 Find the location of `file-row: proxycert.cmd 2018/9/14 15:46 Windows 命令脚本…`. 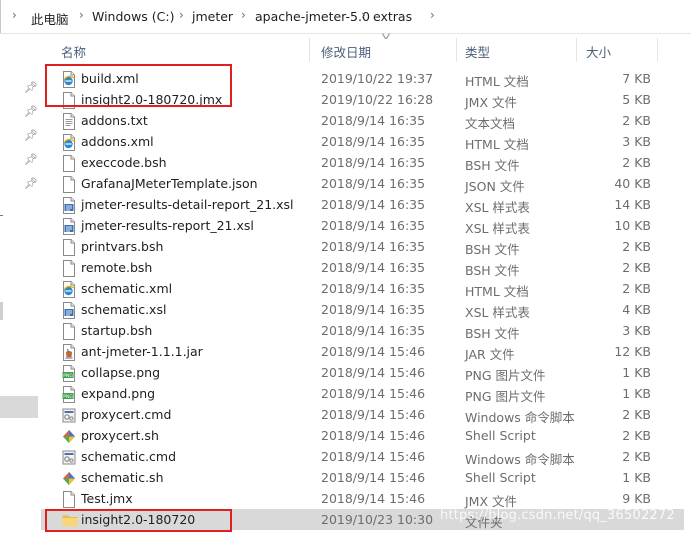

file-row: proxycert.cmd 2018/9/14 15:46 Windows 命令脚本… is located at coordinates (366, 414).